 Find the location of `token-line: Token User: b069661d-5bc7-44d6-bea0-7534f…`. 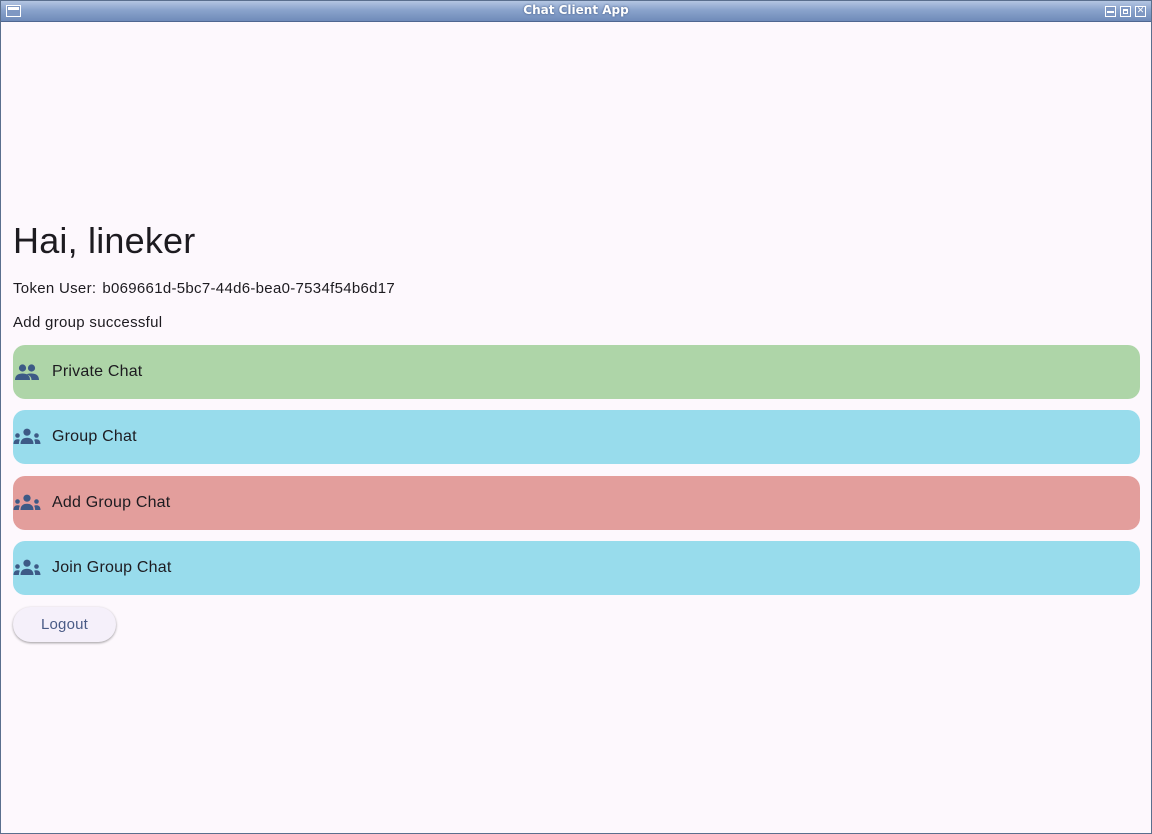

token-line: Token User: b069661d-5bc7-44d6-bea0-7534f… is located at coordinates (204, 288).